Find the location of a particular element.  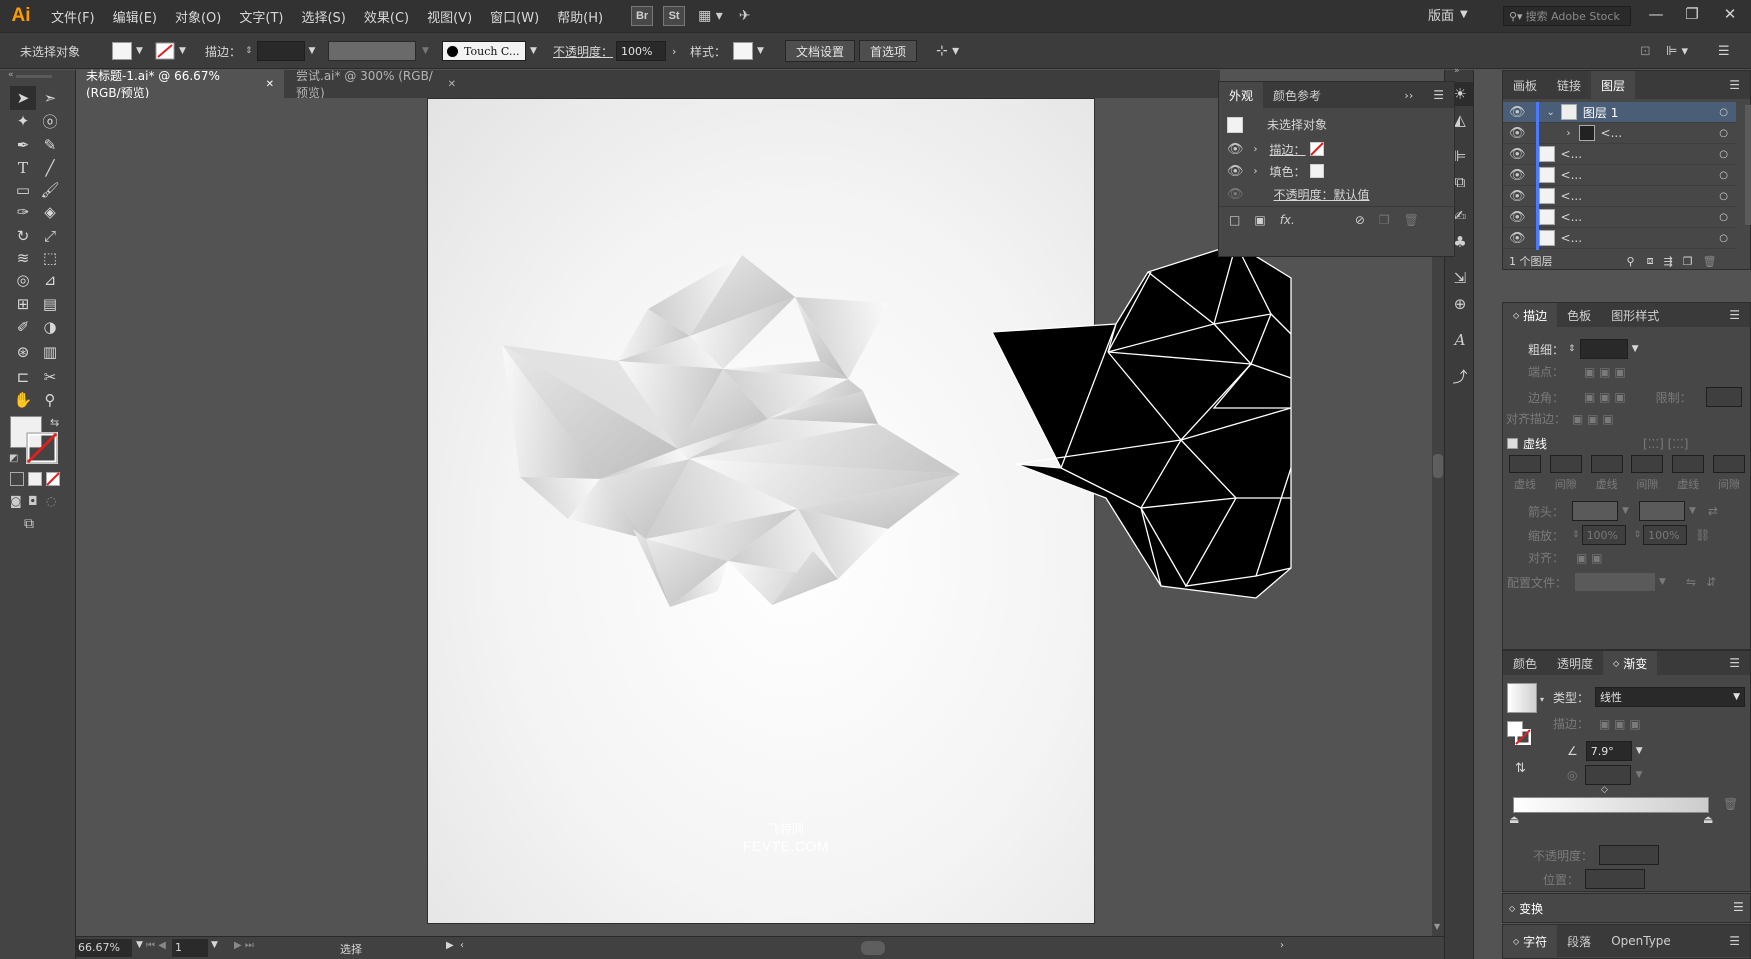

link-scale-icon: ⛓ is located at coordinates (1702, 535).